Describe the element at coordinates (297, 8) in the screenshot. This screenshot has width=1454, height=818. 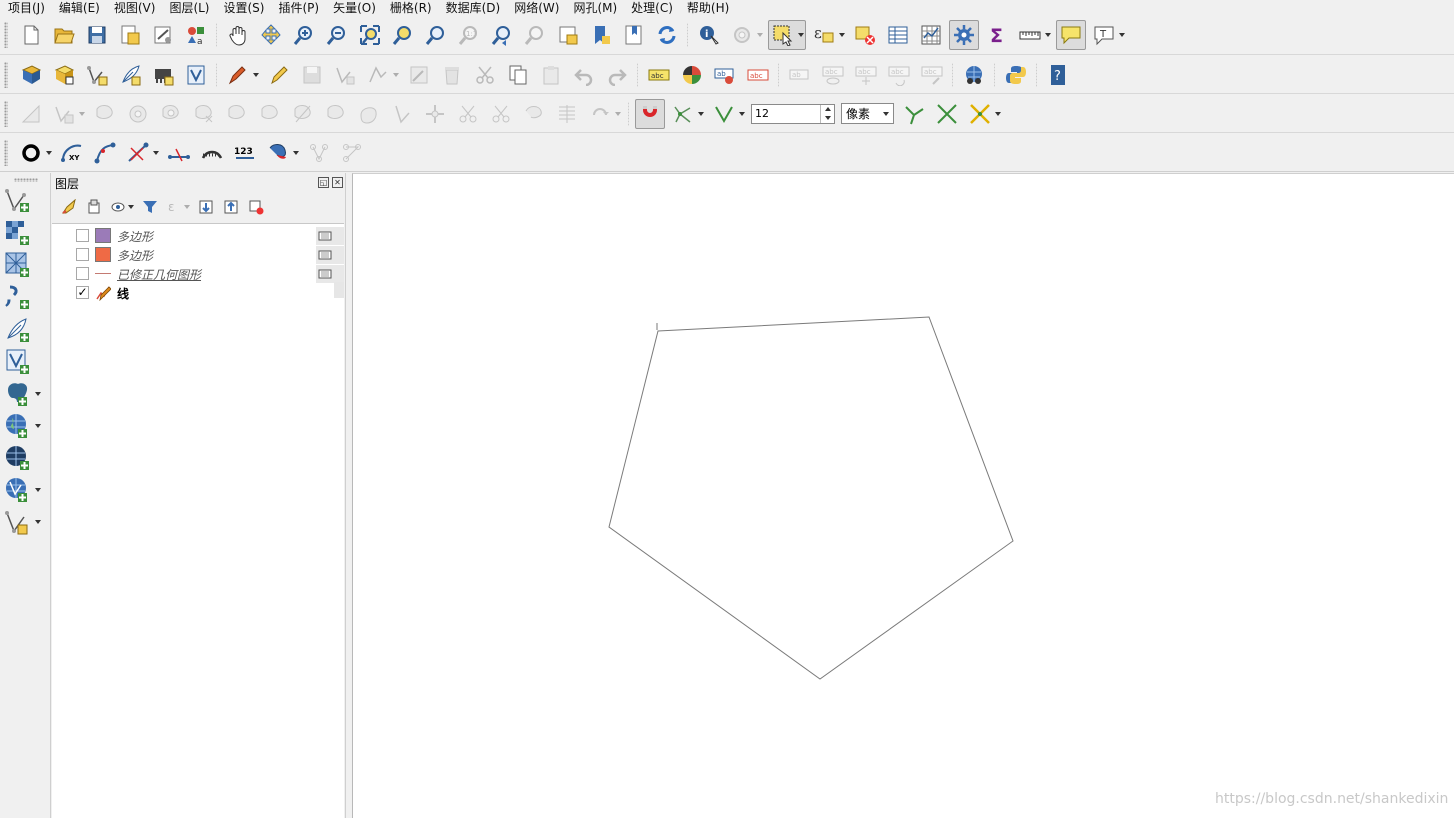
I see `menu-item: 插件(P)` at that location.